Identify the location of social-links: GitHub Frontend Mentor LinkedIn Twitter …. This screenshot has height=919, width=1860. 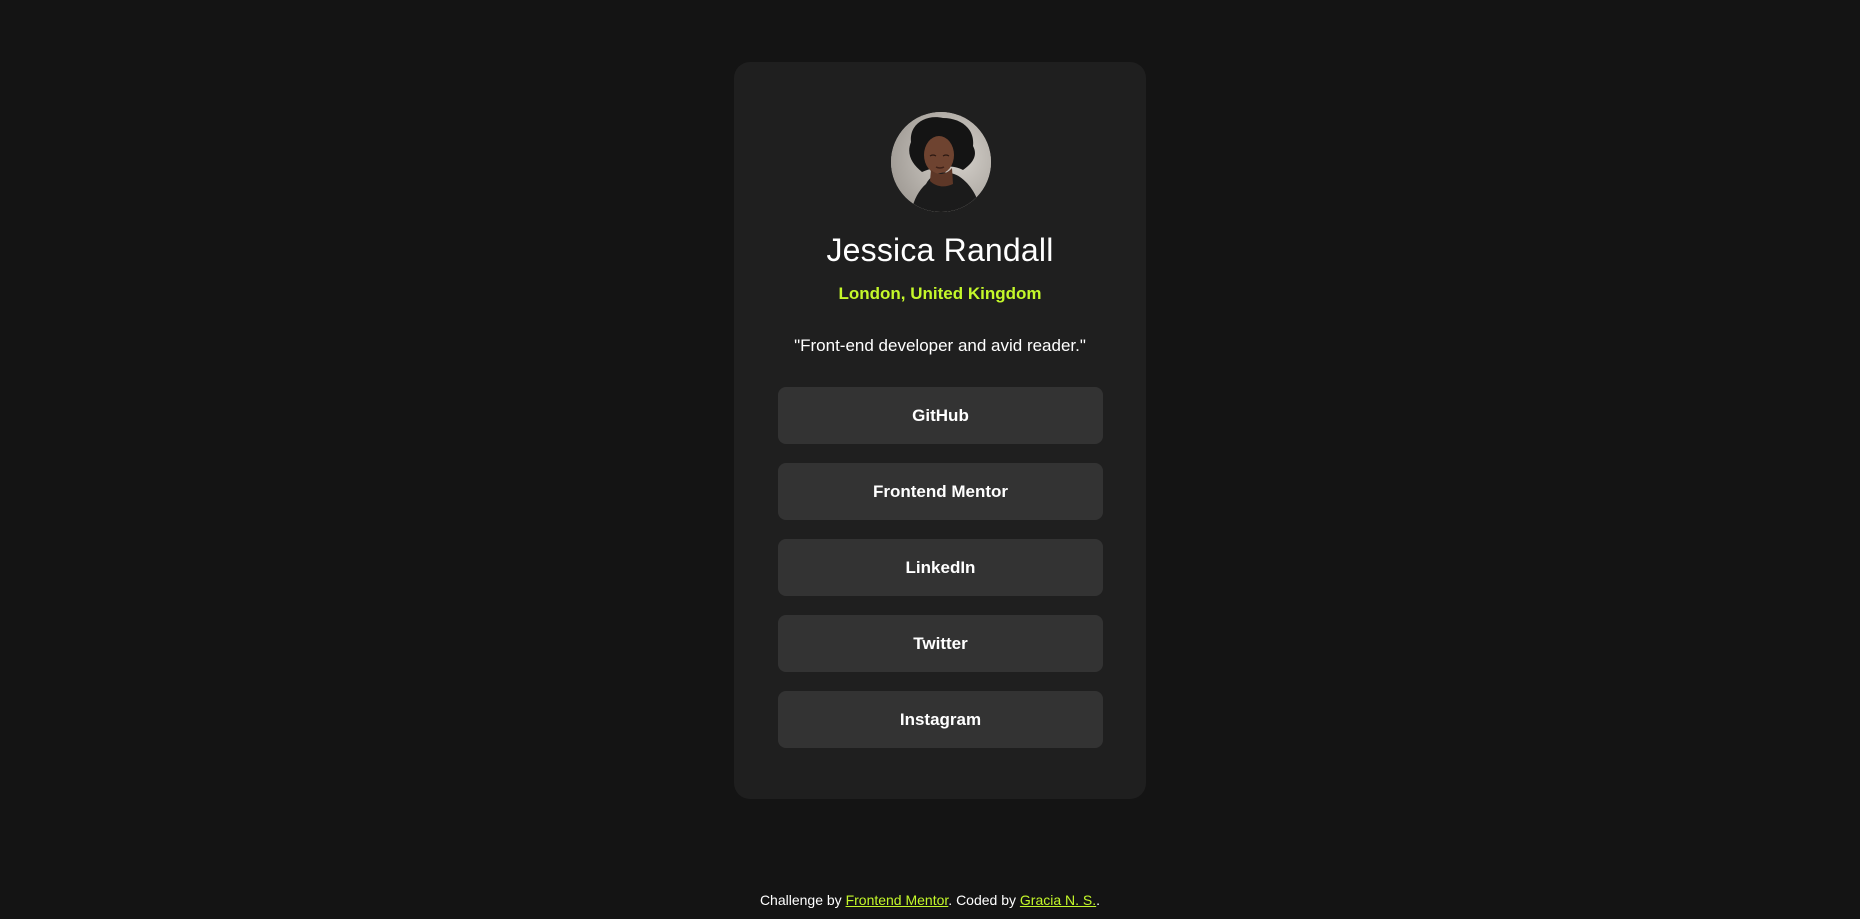
(940, 567).